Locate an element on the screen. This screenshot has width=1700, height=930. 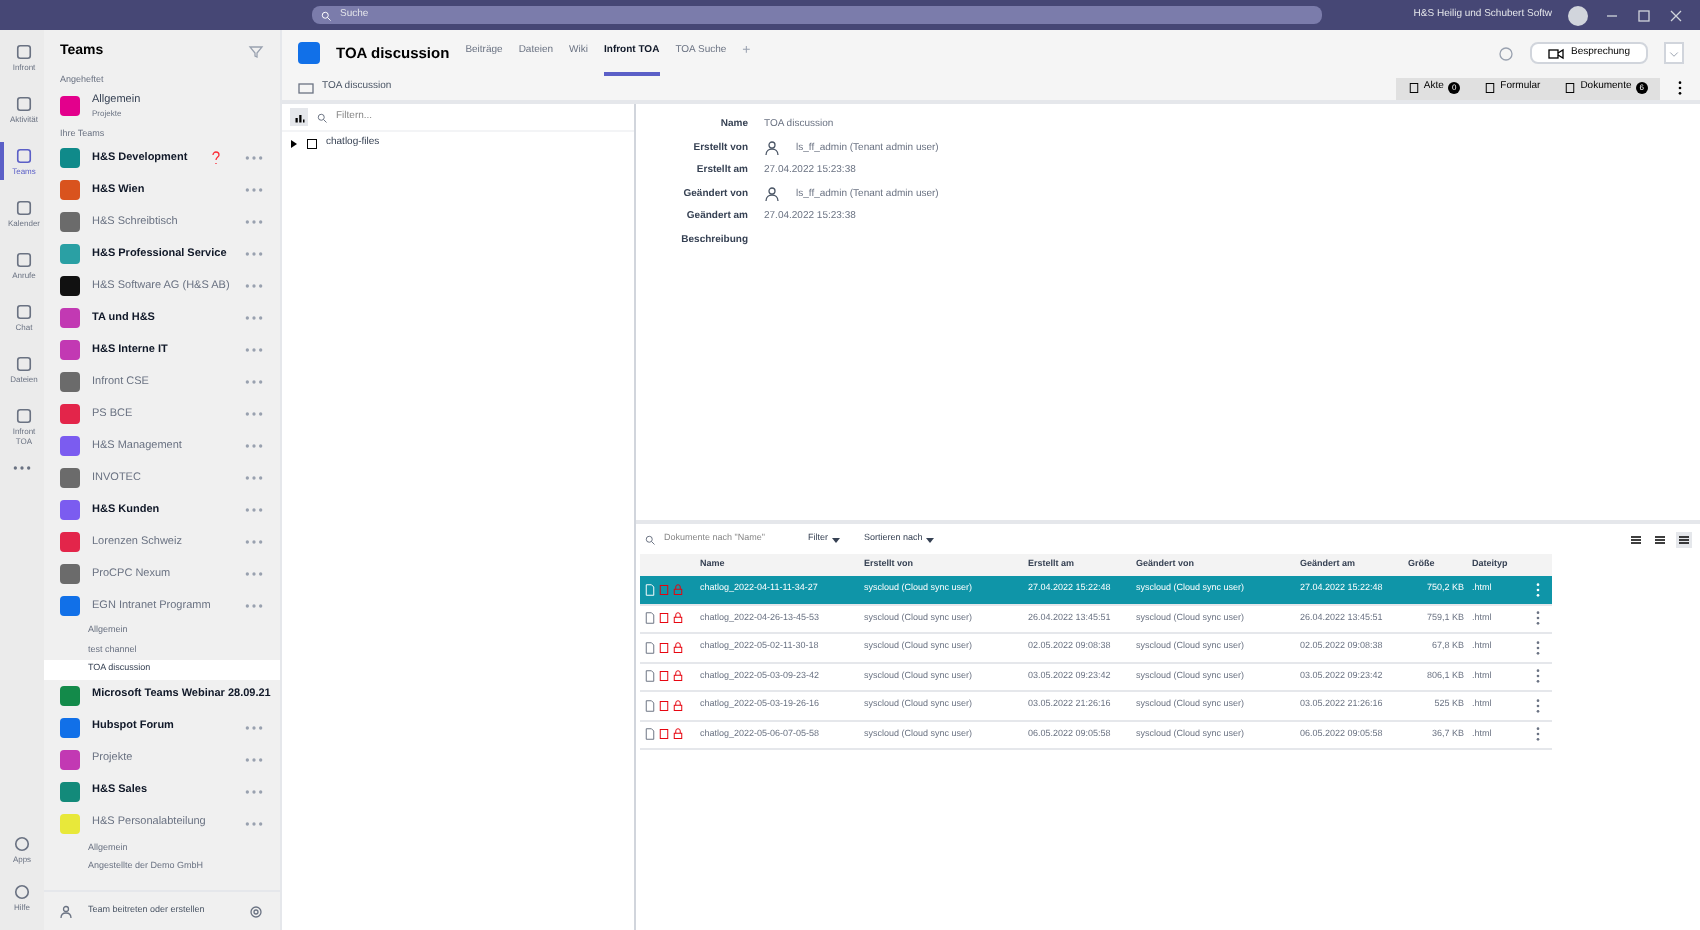
filter-icon is located at coordinates (256, 52).